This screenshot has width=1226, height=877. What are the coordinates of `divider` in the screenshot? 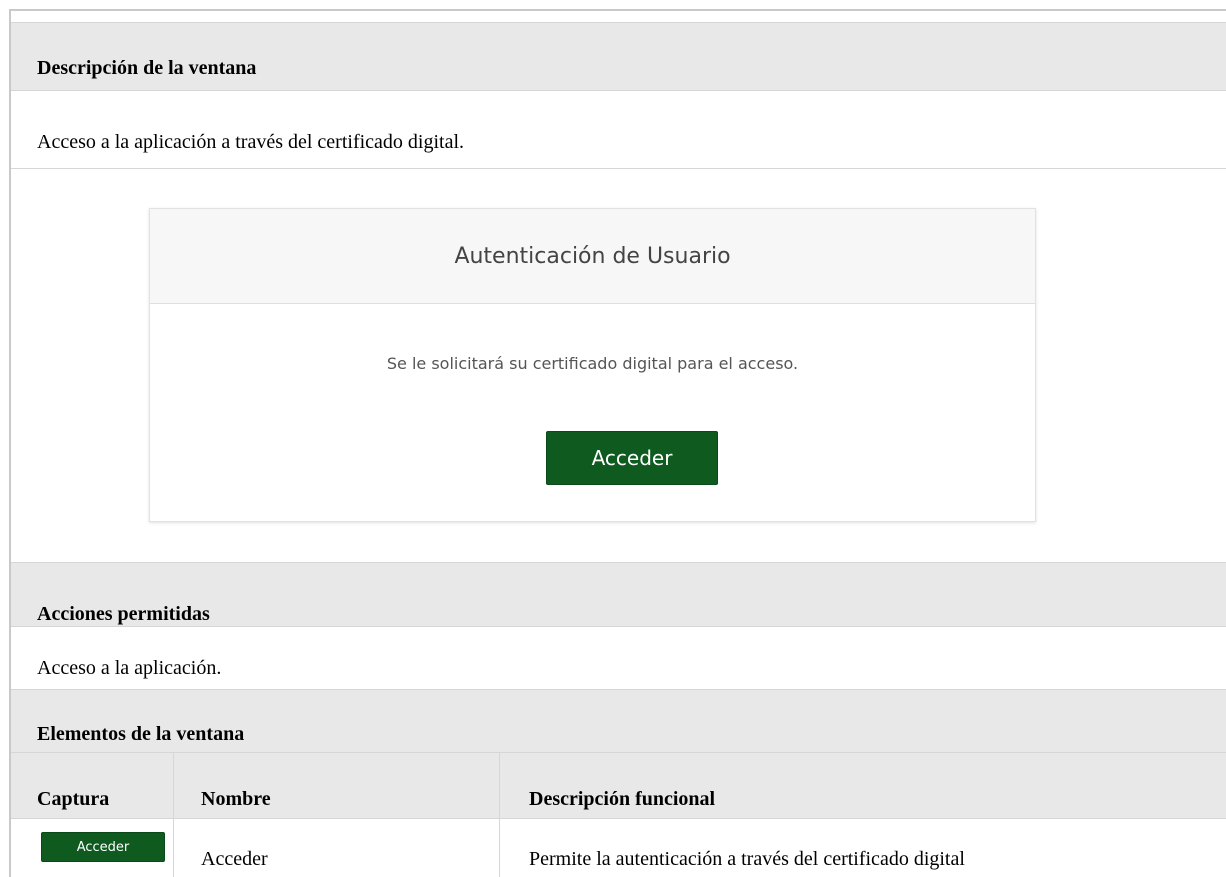 It's located at (618, 168).